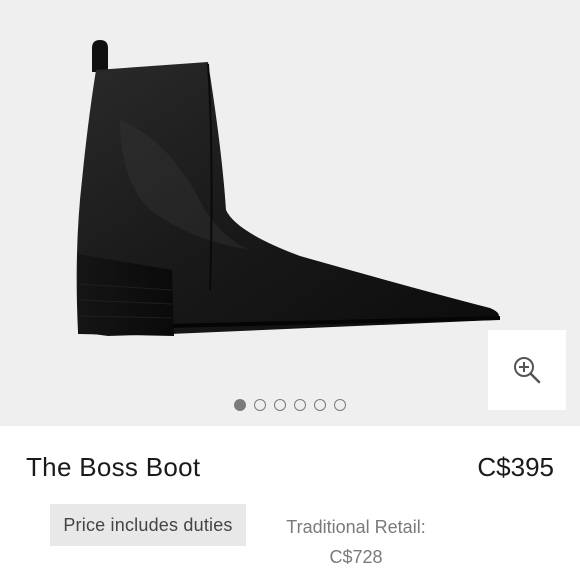 This screenshot has width=580, height=580. Describe the element at coordinates (356, 542) in the screenshot. I see `traditional-retail: Traditional Retail: C$728` at that location.